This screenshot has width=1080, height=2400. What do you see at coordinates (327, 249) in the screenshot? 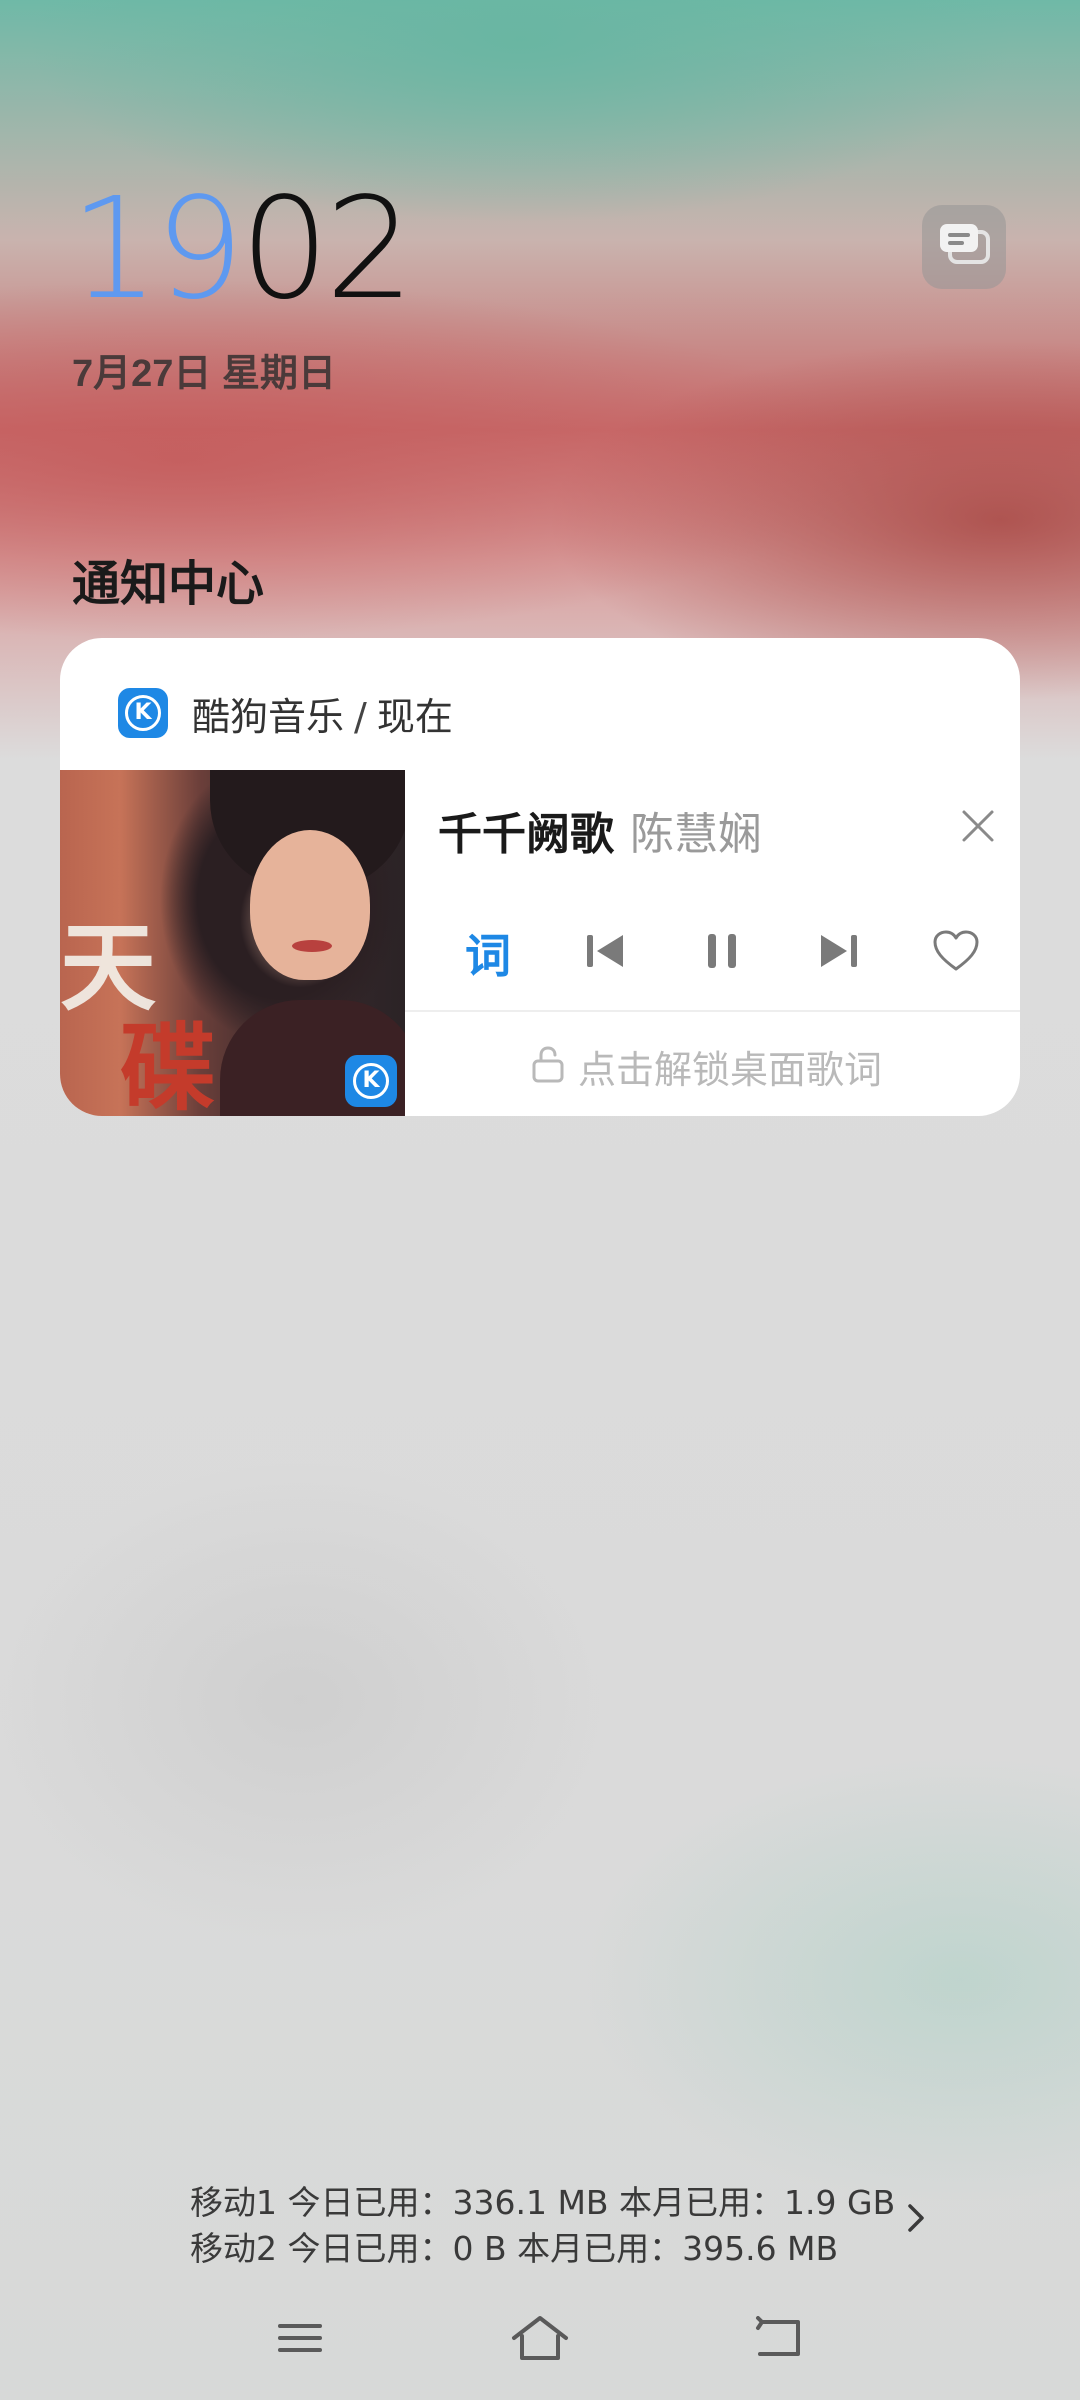
I see `clock-minute: 02` at bounding box center [327, 249].